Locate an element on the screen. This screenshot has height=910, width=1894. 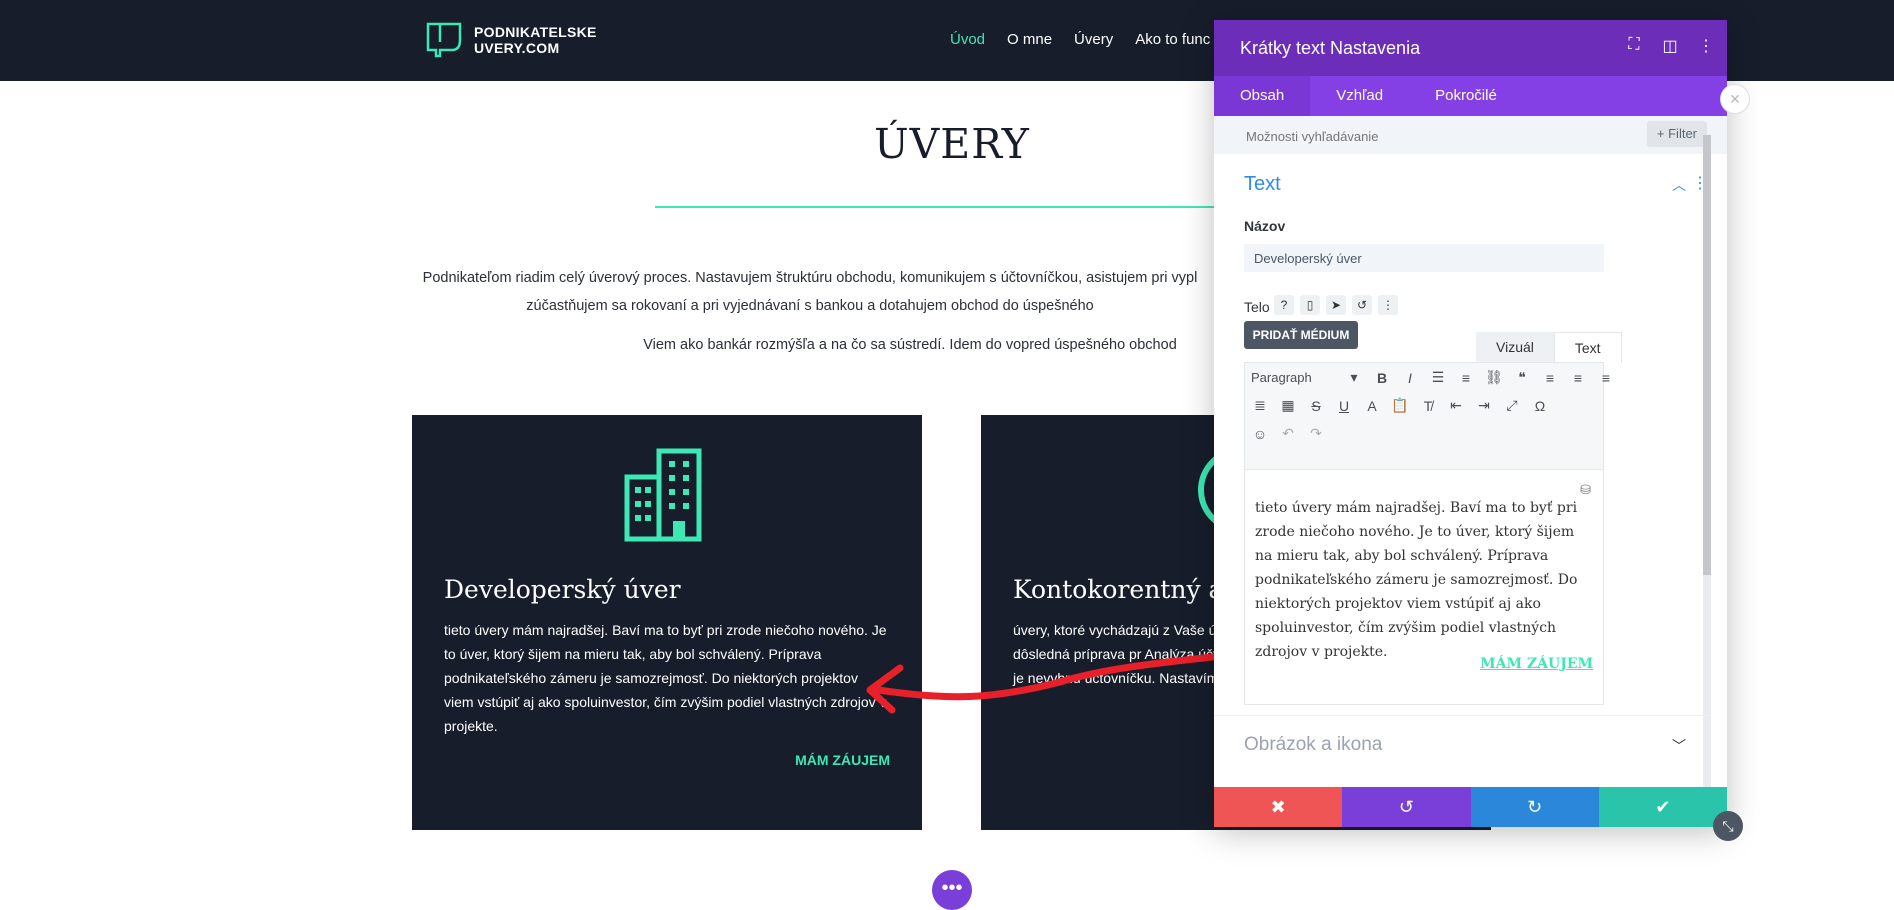
options-search-row: + Filter is located at coordinates (1470, 135).